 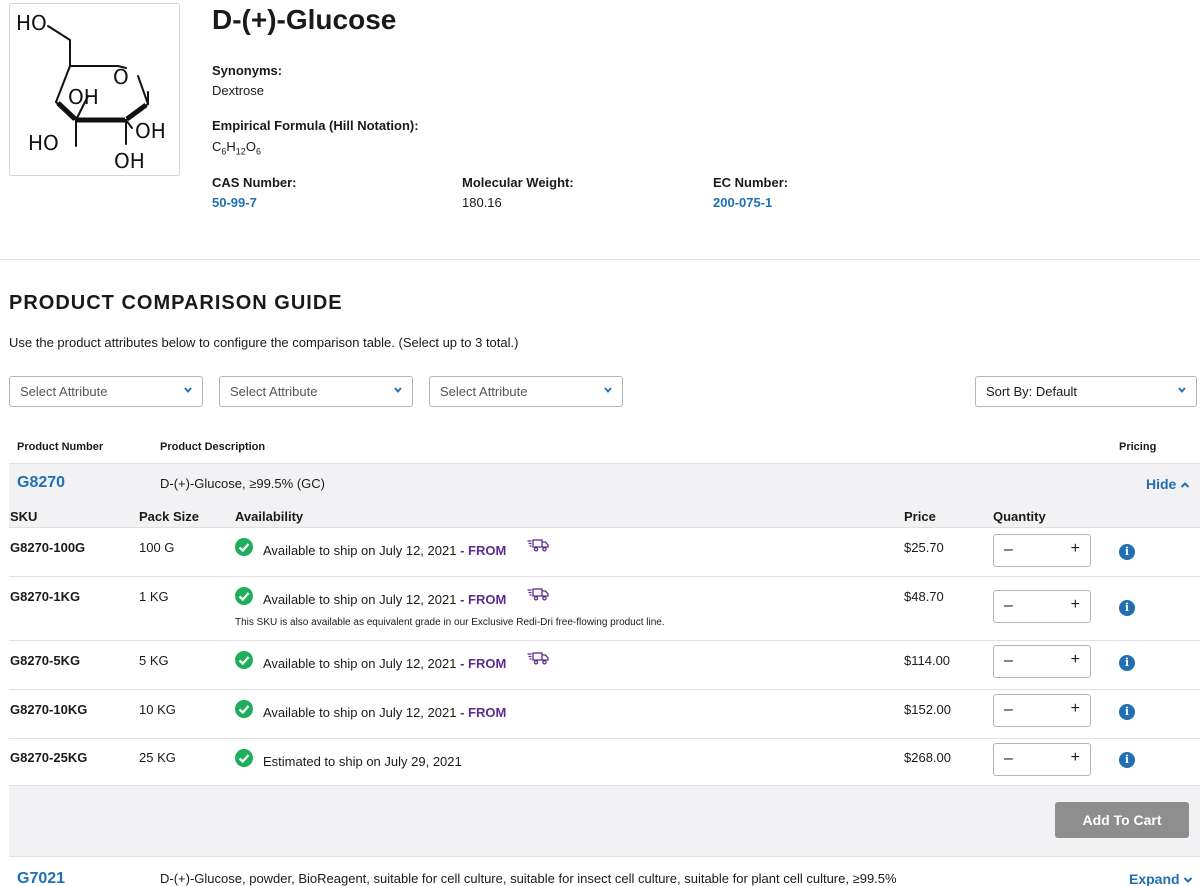 I want to click on sort-select-label: Sort By: Default, so click(x=1032, y=391).